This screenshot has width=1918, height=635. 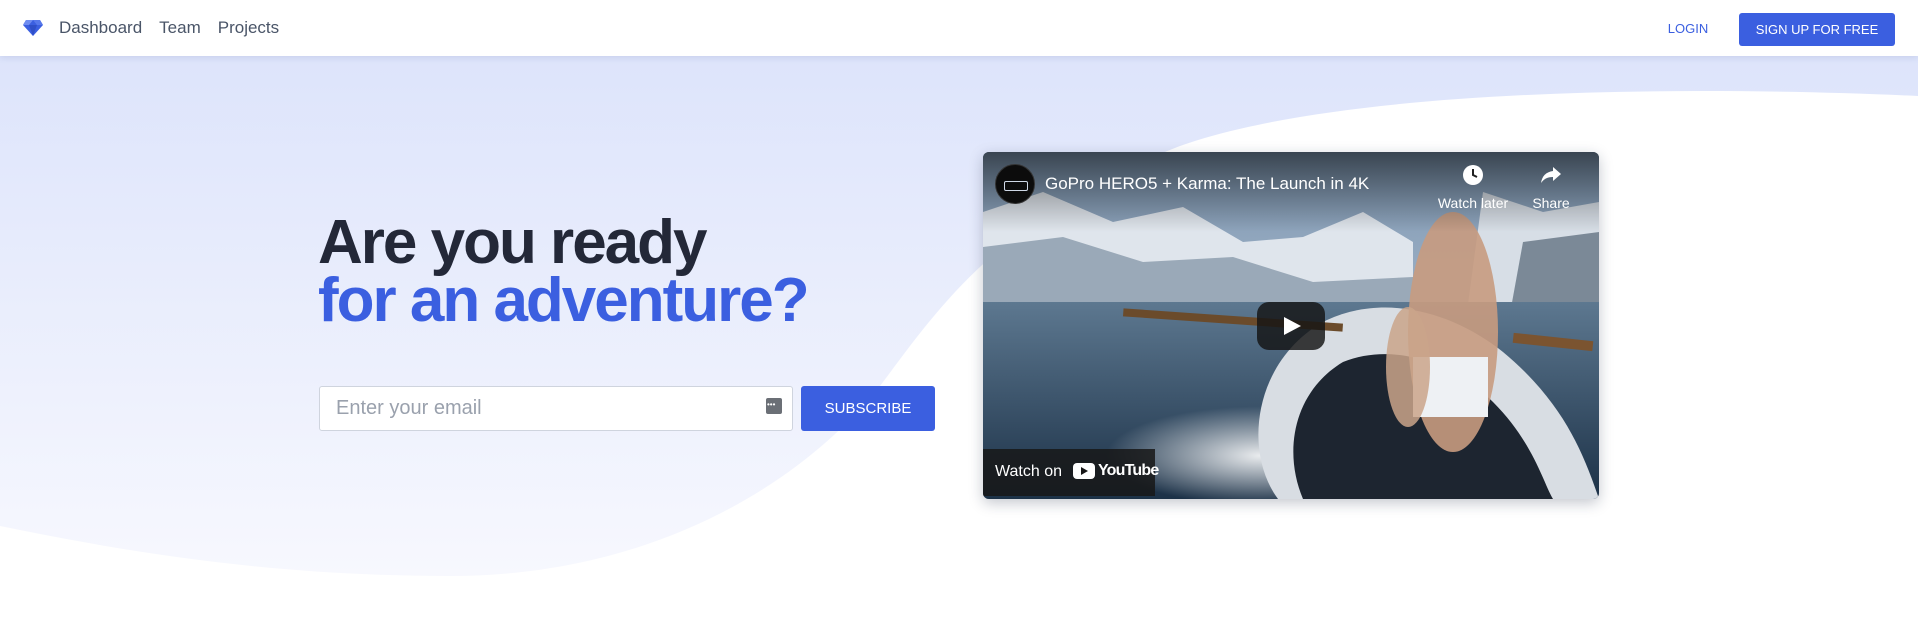 I want to click on play-button, so click(x=1291, y=326).